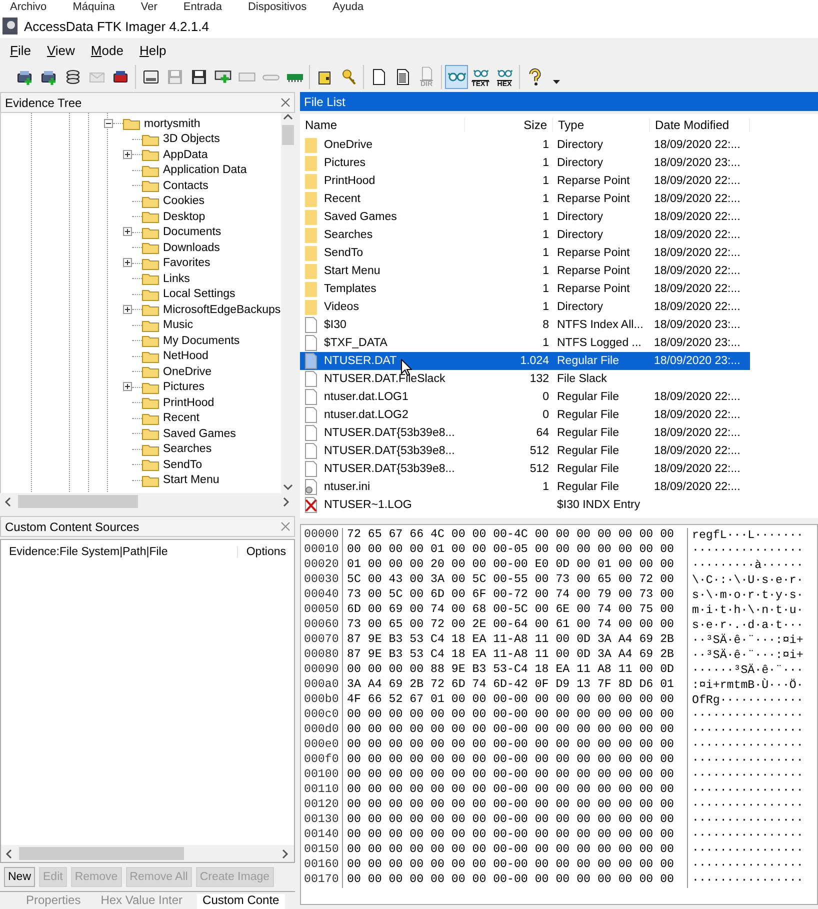 The image size is (818, 909). What do you see at coordinates (700, 125) in the screenshot?
I see `column-header: Date Modified` at bounding box center [700, 125].